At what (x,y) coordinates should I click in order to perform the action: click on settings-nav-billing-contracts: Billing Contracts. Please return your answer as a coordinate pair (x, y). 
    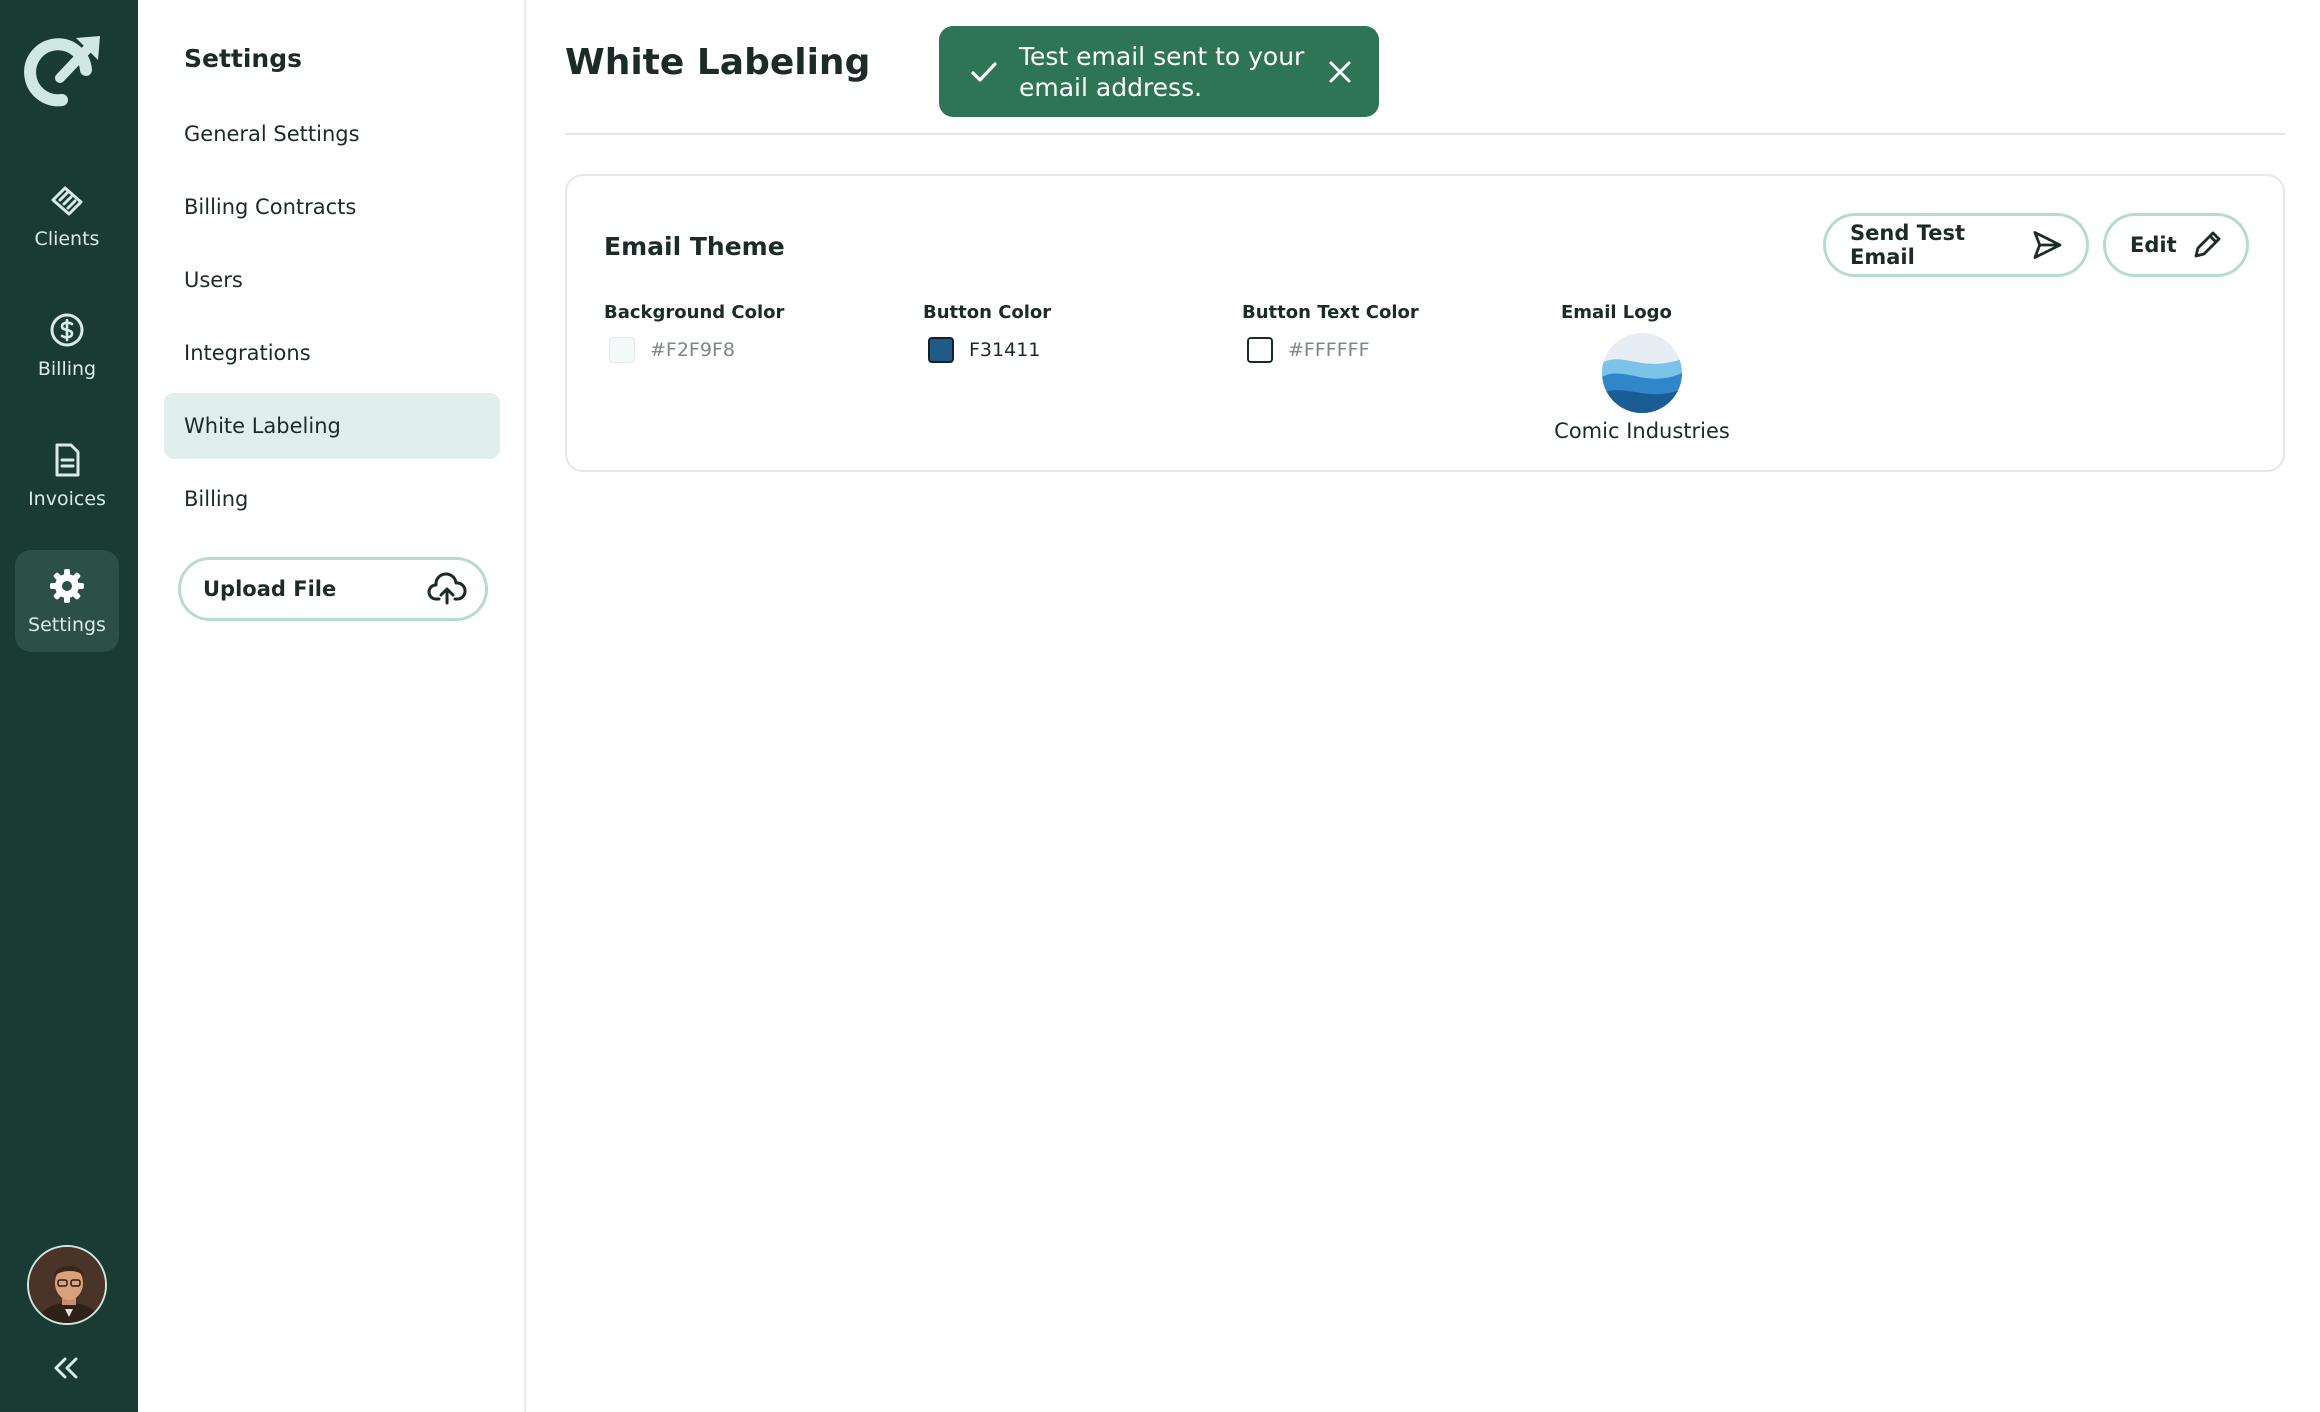
    Looking at the image, I should click on (332, 207).